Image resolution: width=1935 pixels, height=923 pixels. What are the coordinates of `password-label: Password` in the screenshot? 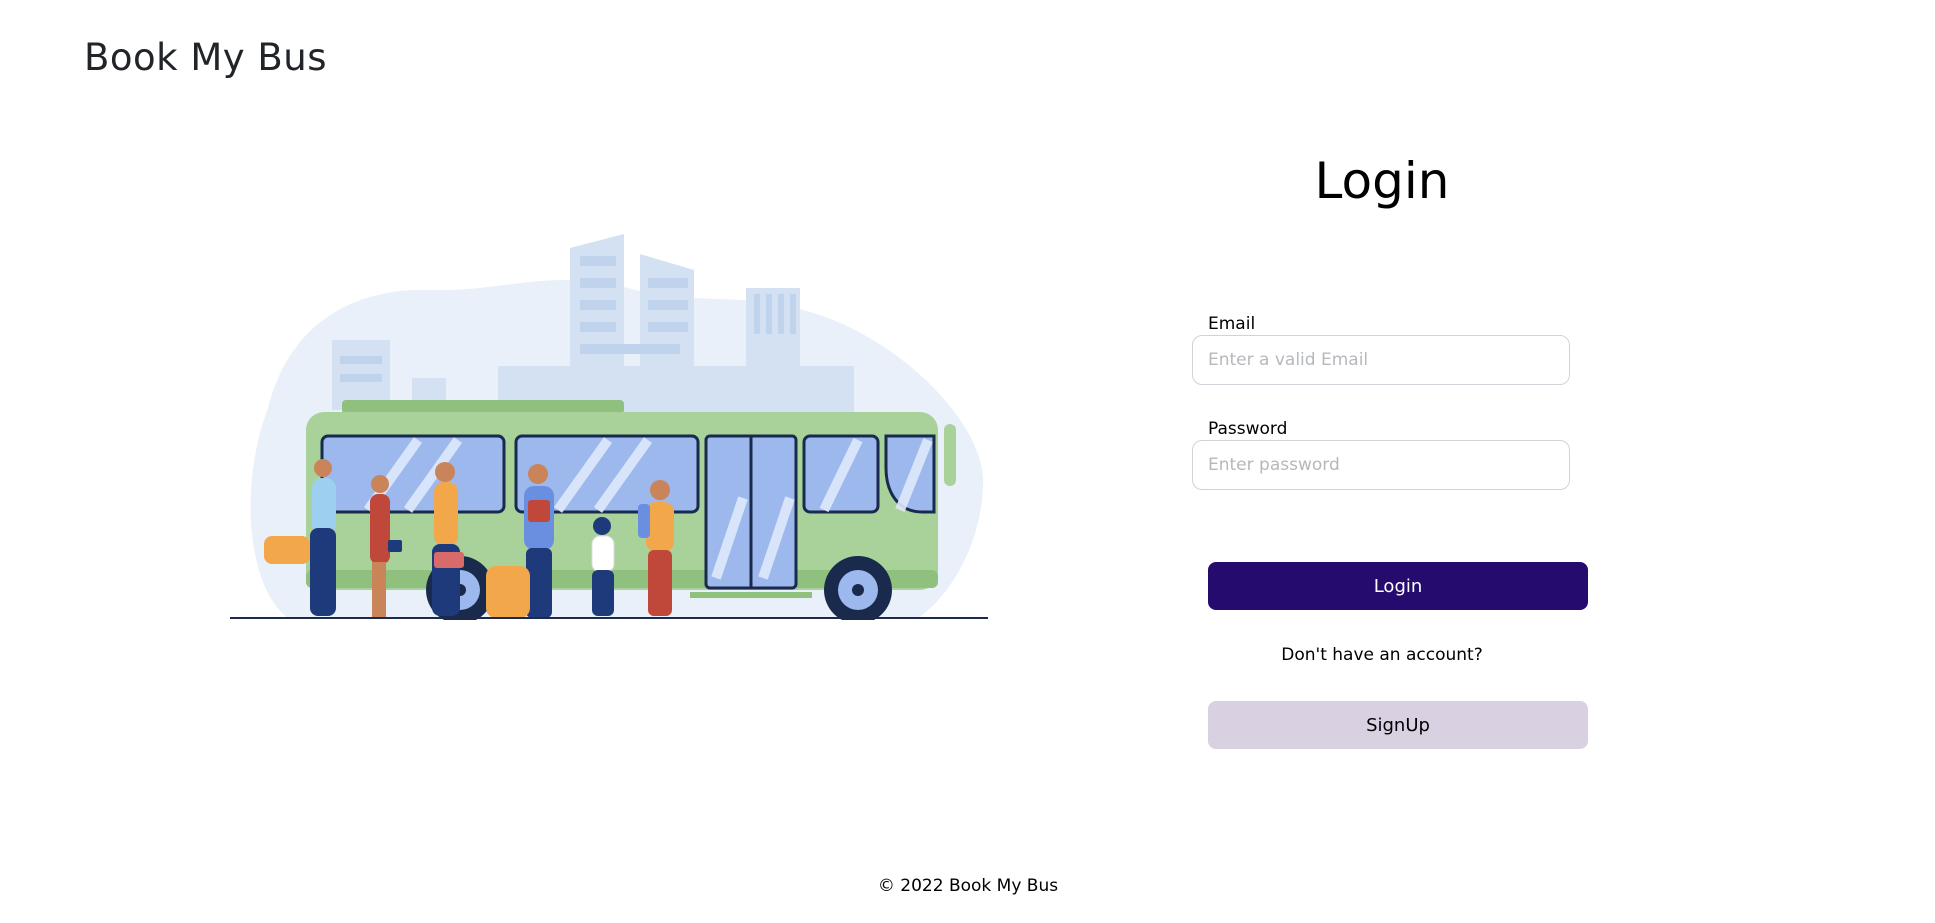 It's located at (1248, 429).